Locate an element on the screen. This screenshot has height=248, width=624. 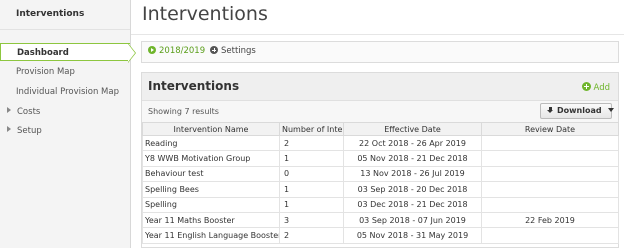
sidebar-item-costs: Costs is located at coordinates (65, 112).